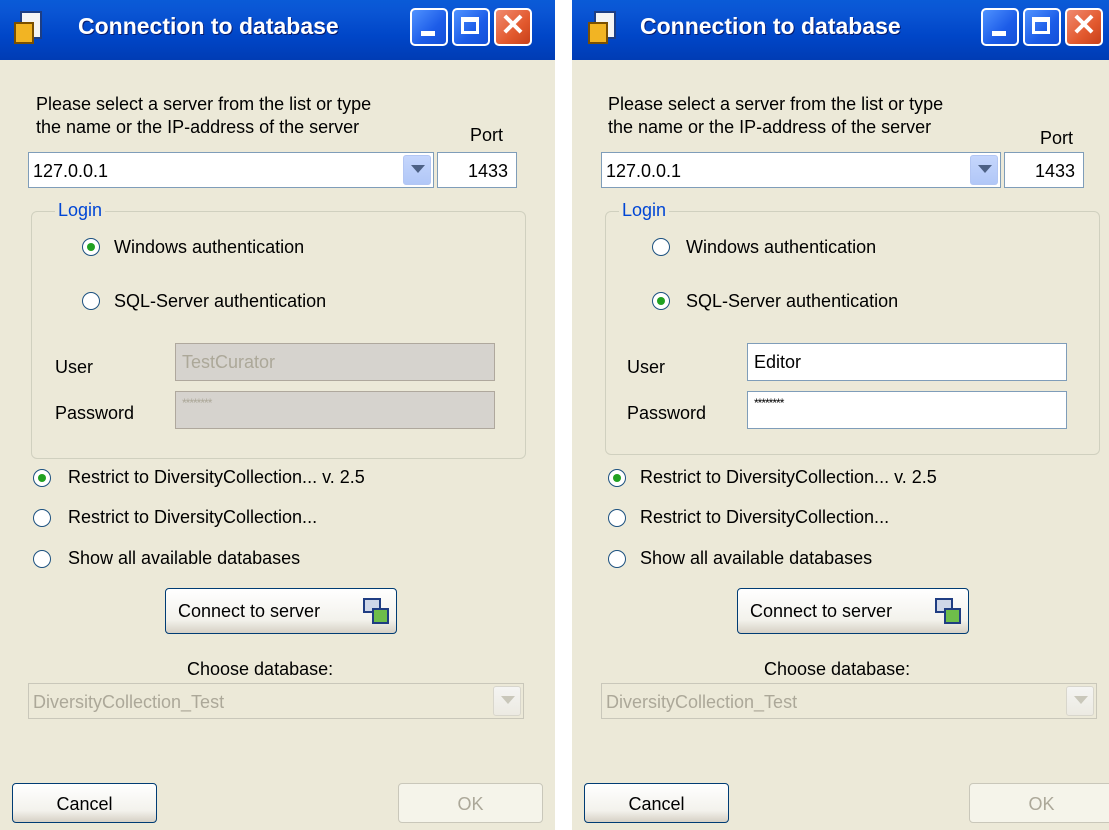 The width and height of the screenshot is (1109, 830). Describe the element at coordinates (907, 362) in the screenshot. I see `user-input: Editor` at that location.